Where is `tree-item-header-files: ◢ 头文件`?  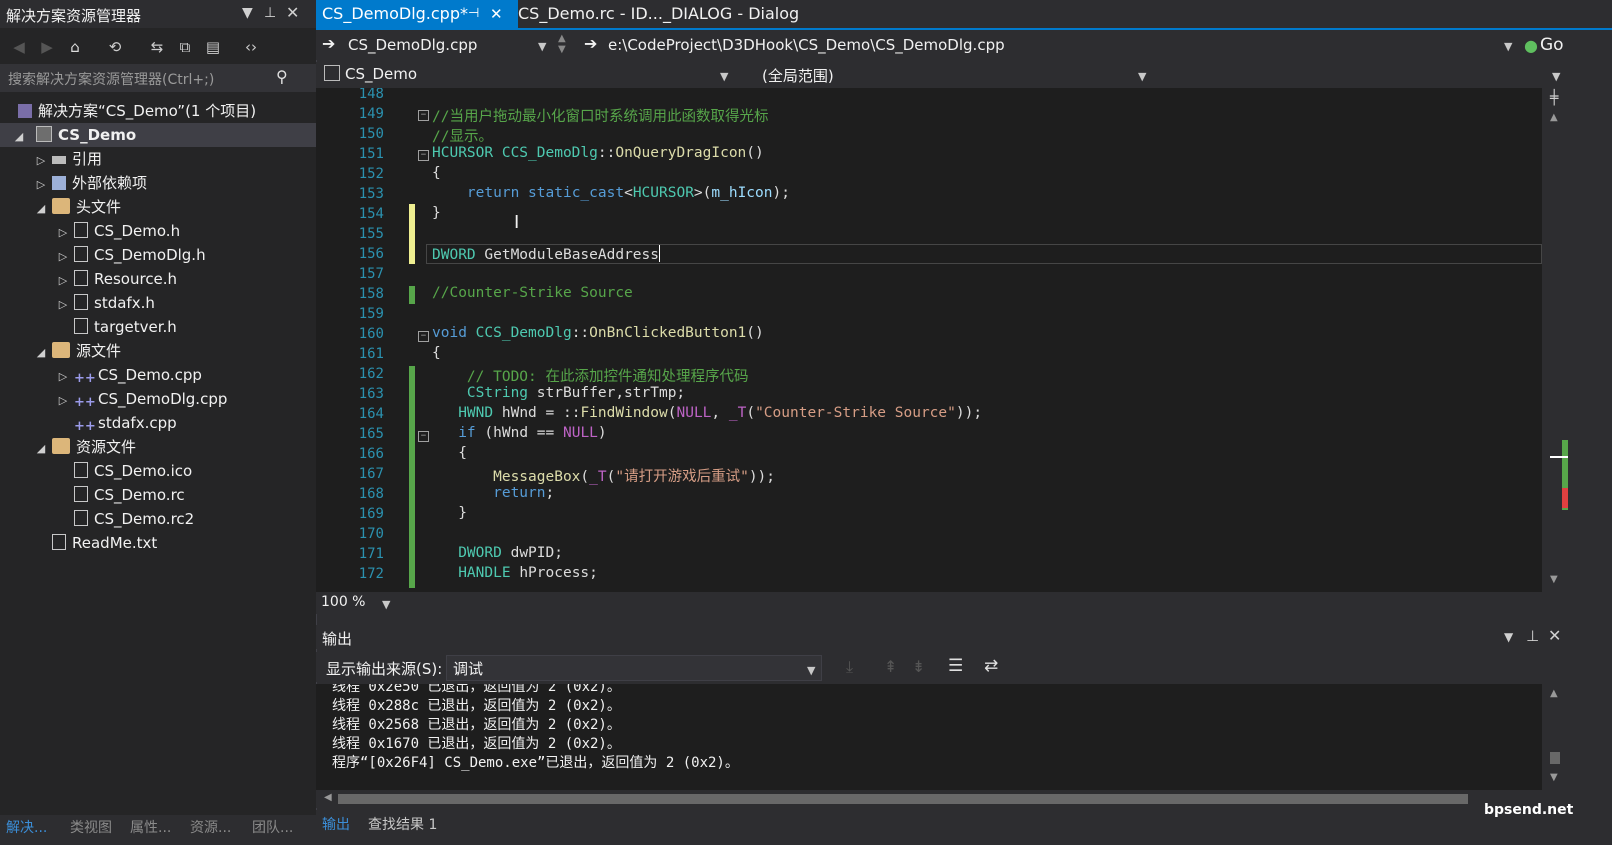
tree-item-header-files: ◢ 头文件 is located at coordinates (77, 207).